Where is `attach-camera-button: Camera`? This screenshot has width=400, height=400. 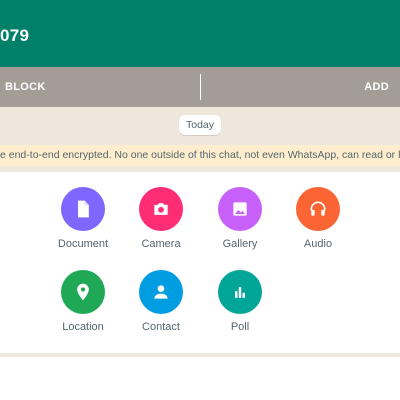
attach-camera-button: Camera is located at coordinates (161, 218).